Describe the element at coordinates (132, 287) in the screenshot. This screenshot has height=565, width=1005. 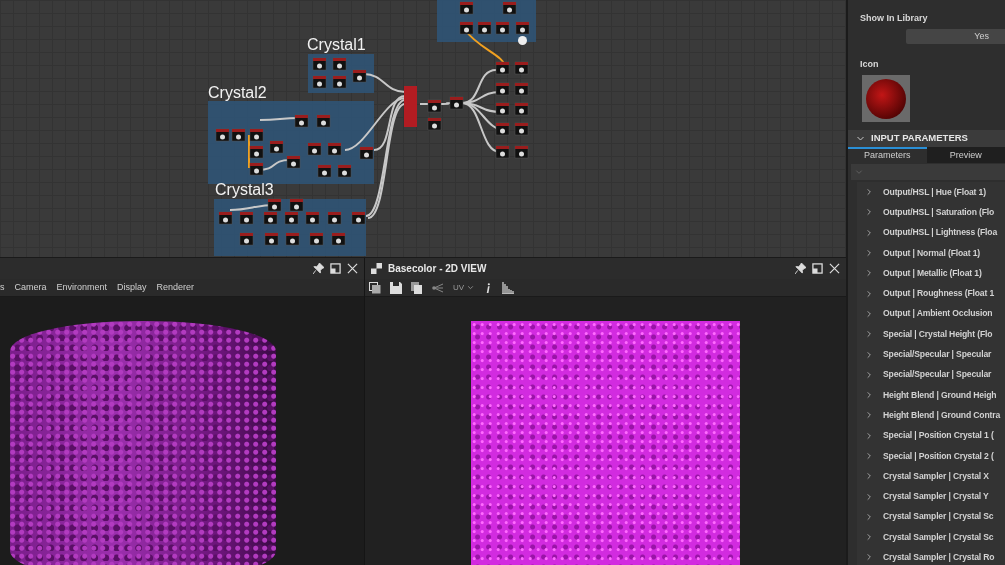
I see `menu-item: Display` at that location.